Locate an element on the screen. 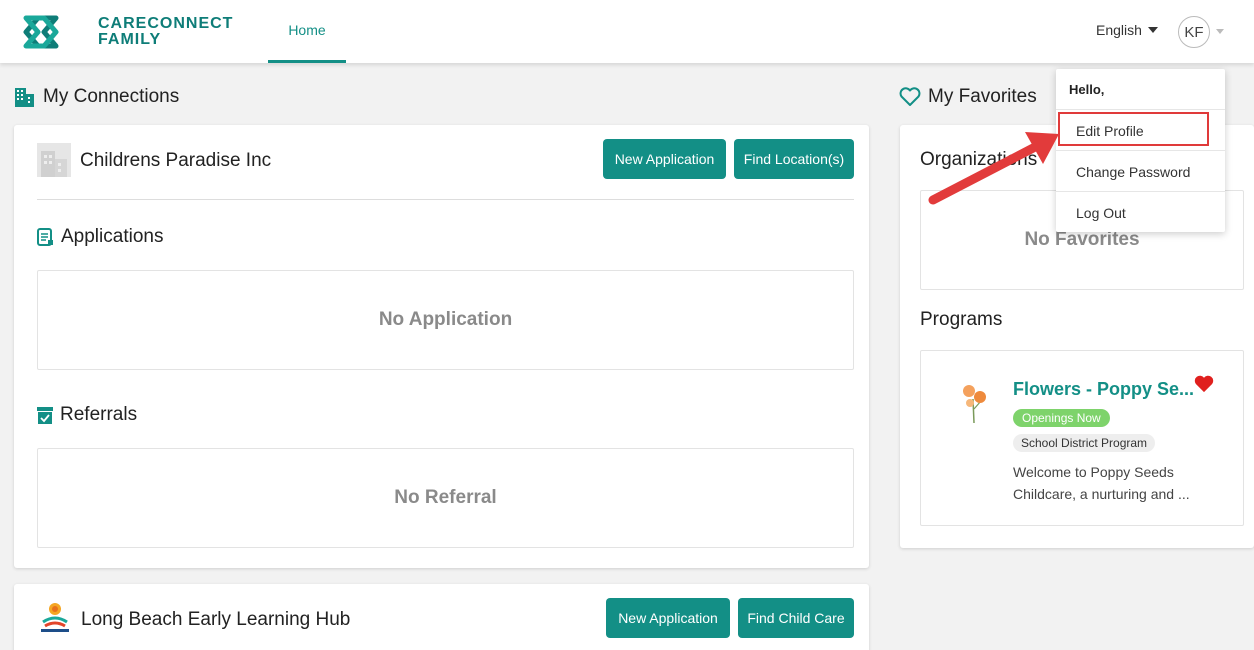 This screenshot has height=650, width=1254. language-label: English is located at coordinates (1119, 30).